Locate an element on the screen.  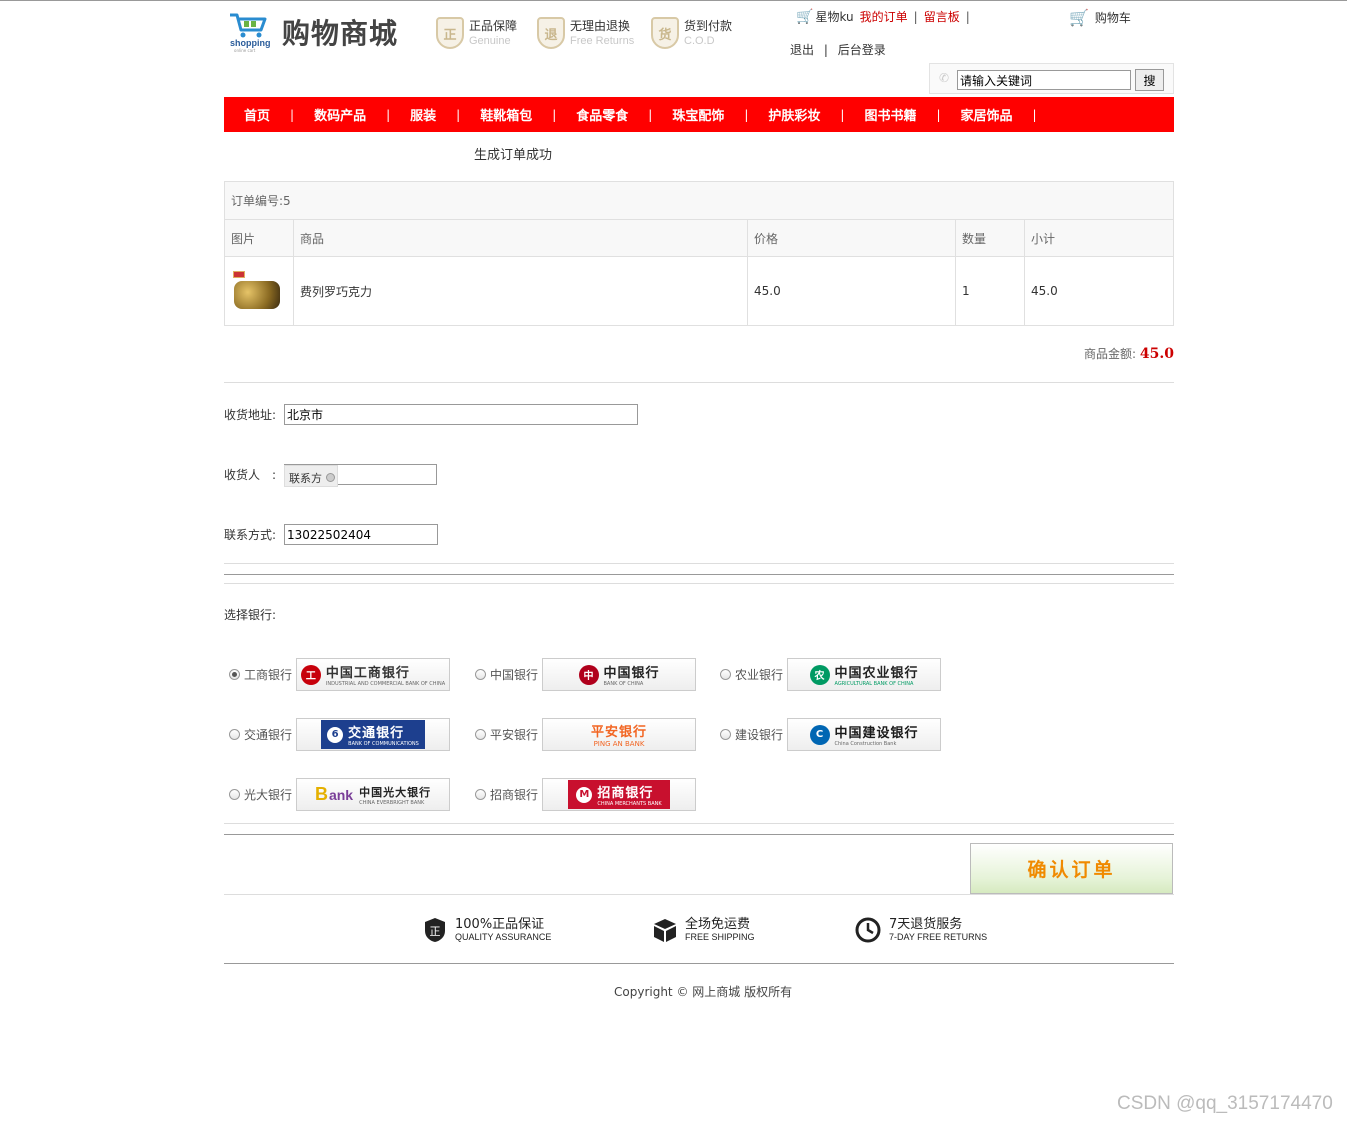
svg-text: 正 is located at coordinates (435, 931).